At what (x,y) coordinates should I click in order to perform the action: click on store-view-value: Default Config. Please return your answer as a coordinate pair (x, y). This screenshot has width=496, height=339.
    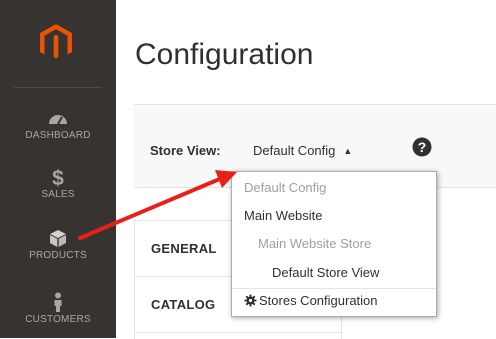
    Looking at the image, I should click on (294, 150).